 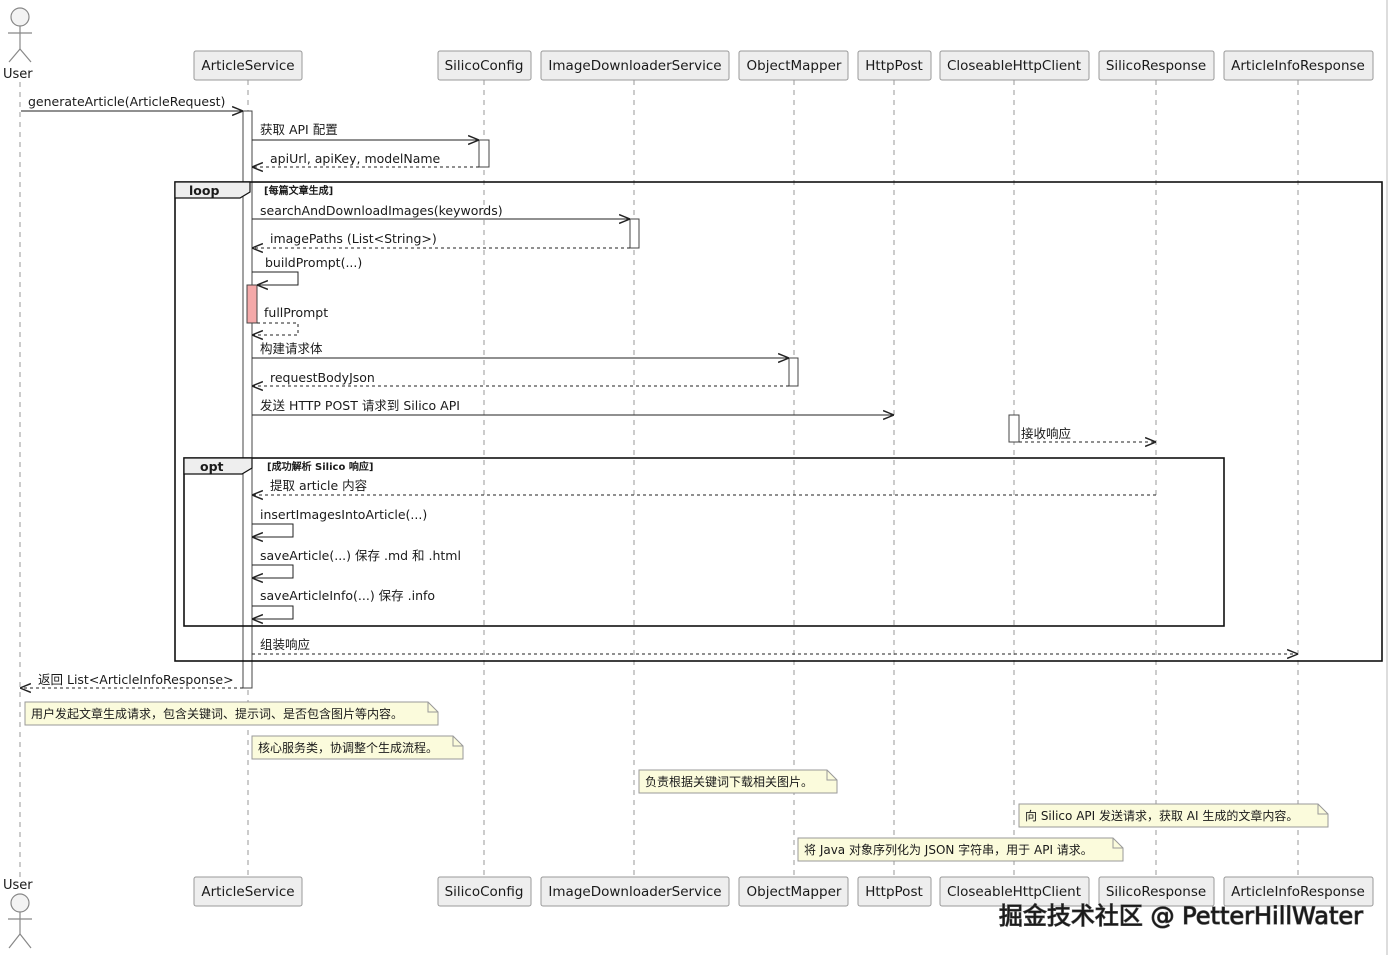 What do you see at coordinates (204, 190) in the screenshot?
I see `loop-keyword: loop` at bounding box center [204, 190].